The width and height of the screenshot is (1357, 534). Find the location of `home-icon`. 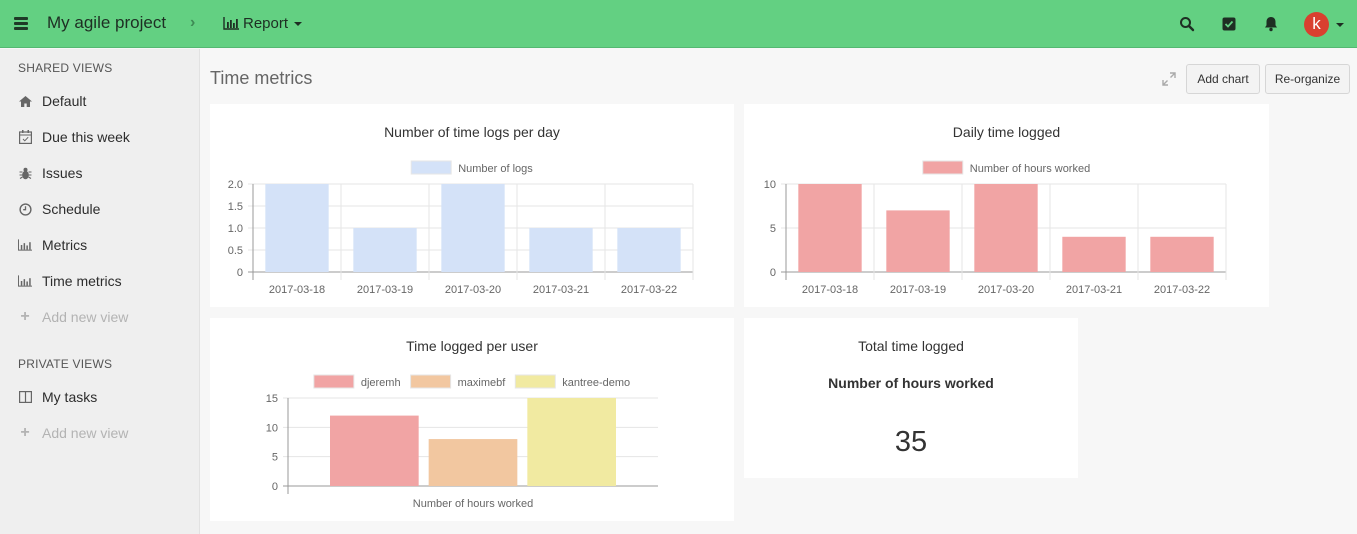

home-icon is located at coordinates (25, 101).